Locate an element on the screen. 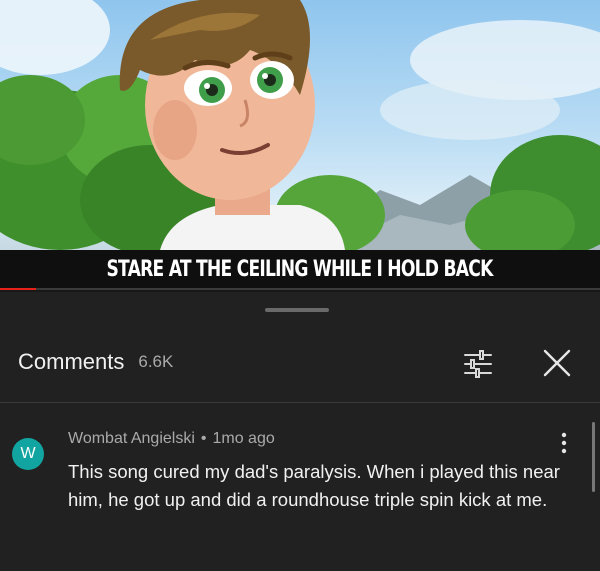 The width and height of the screenshot is (600, 571). header-divider is located at coordinates (300, 402).